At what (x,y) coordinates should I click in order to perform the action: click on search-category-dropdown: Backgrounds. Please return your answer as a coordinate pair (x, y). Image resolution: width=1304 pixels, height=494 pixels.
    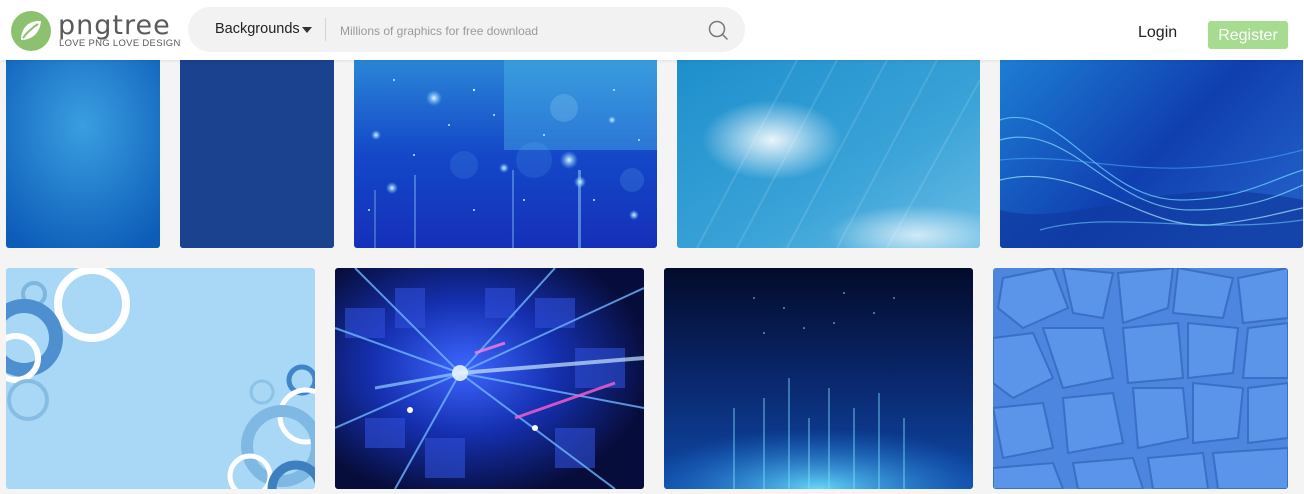
    Looking at the image, I should click on (257, 29).